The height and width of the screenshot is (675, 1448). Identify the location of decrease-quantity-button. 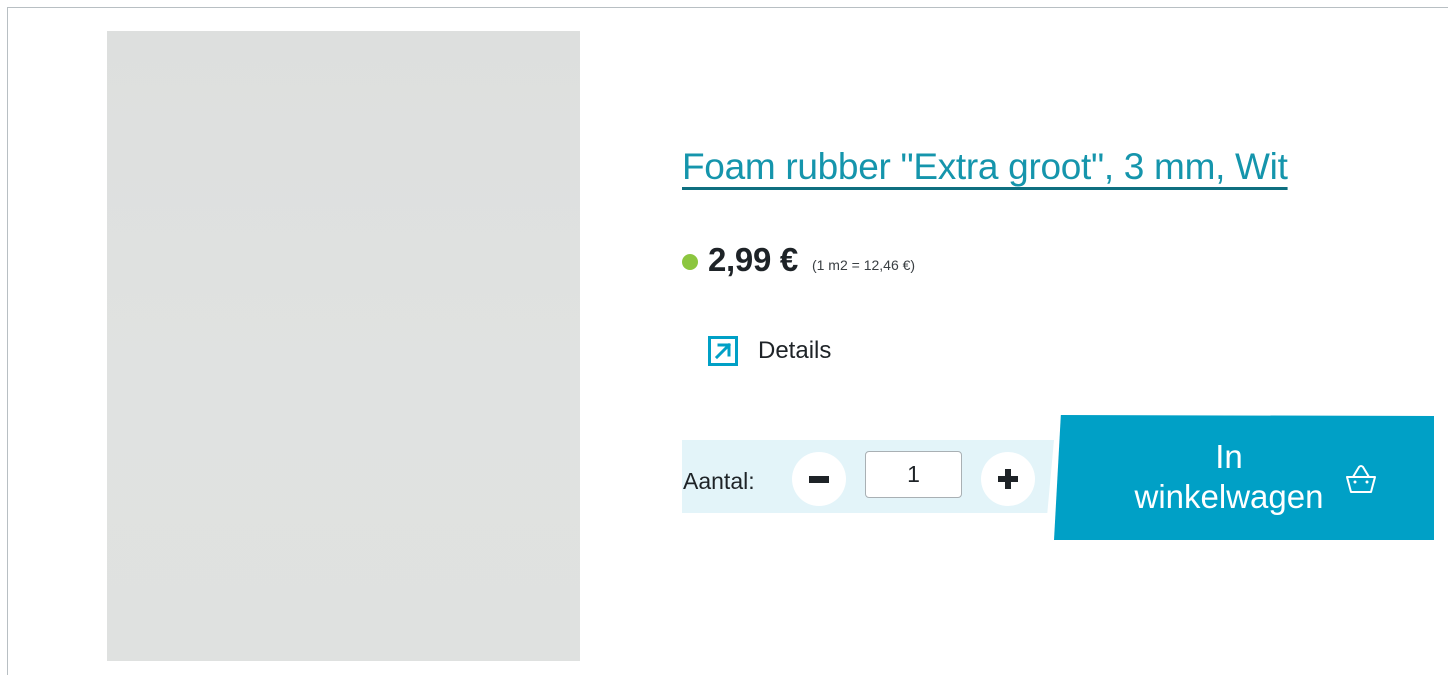
(819, 479).